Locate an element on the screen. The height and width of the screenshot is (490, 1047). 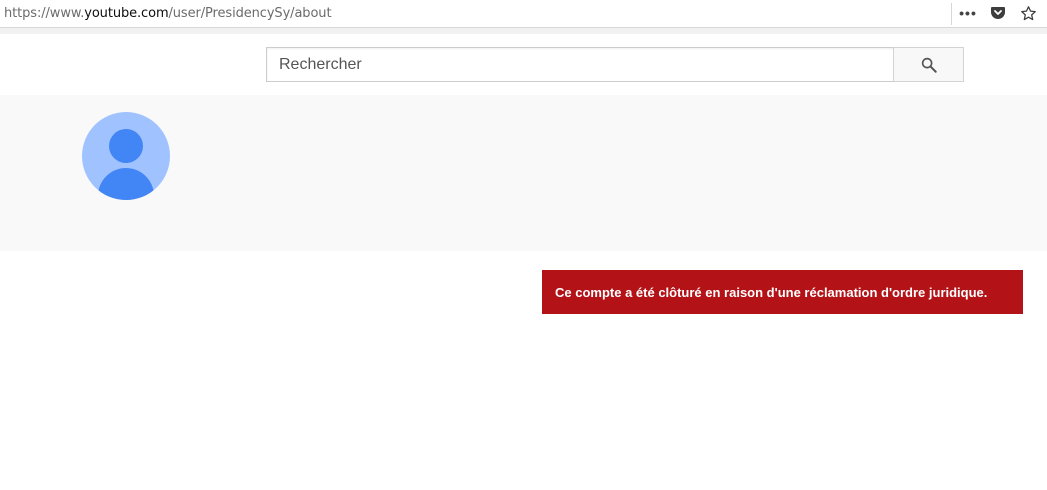
star-icon is located at coordinates (1028, 13).